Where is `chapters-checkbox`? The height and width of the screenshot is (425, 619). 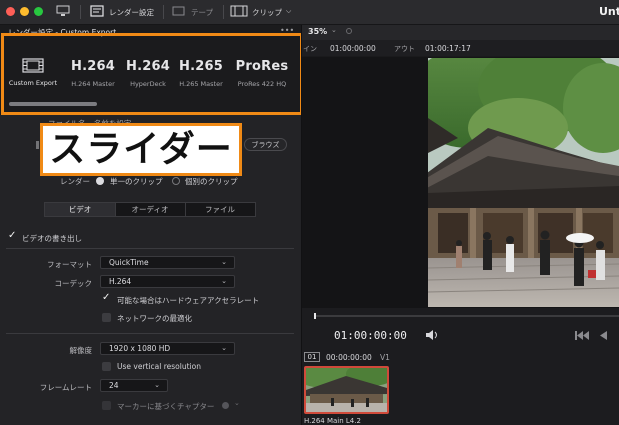 chapters-checkbox is located at coordinates (106, 405).